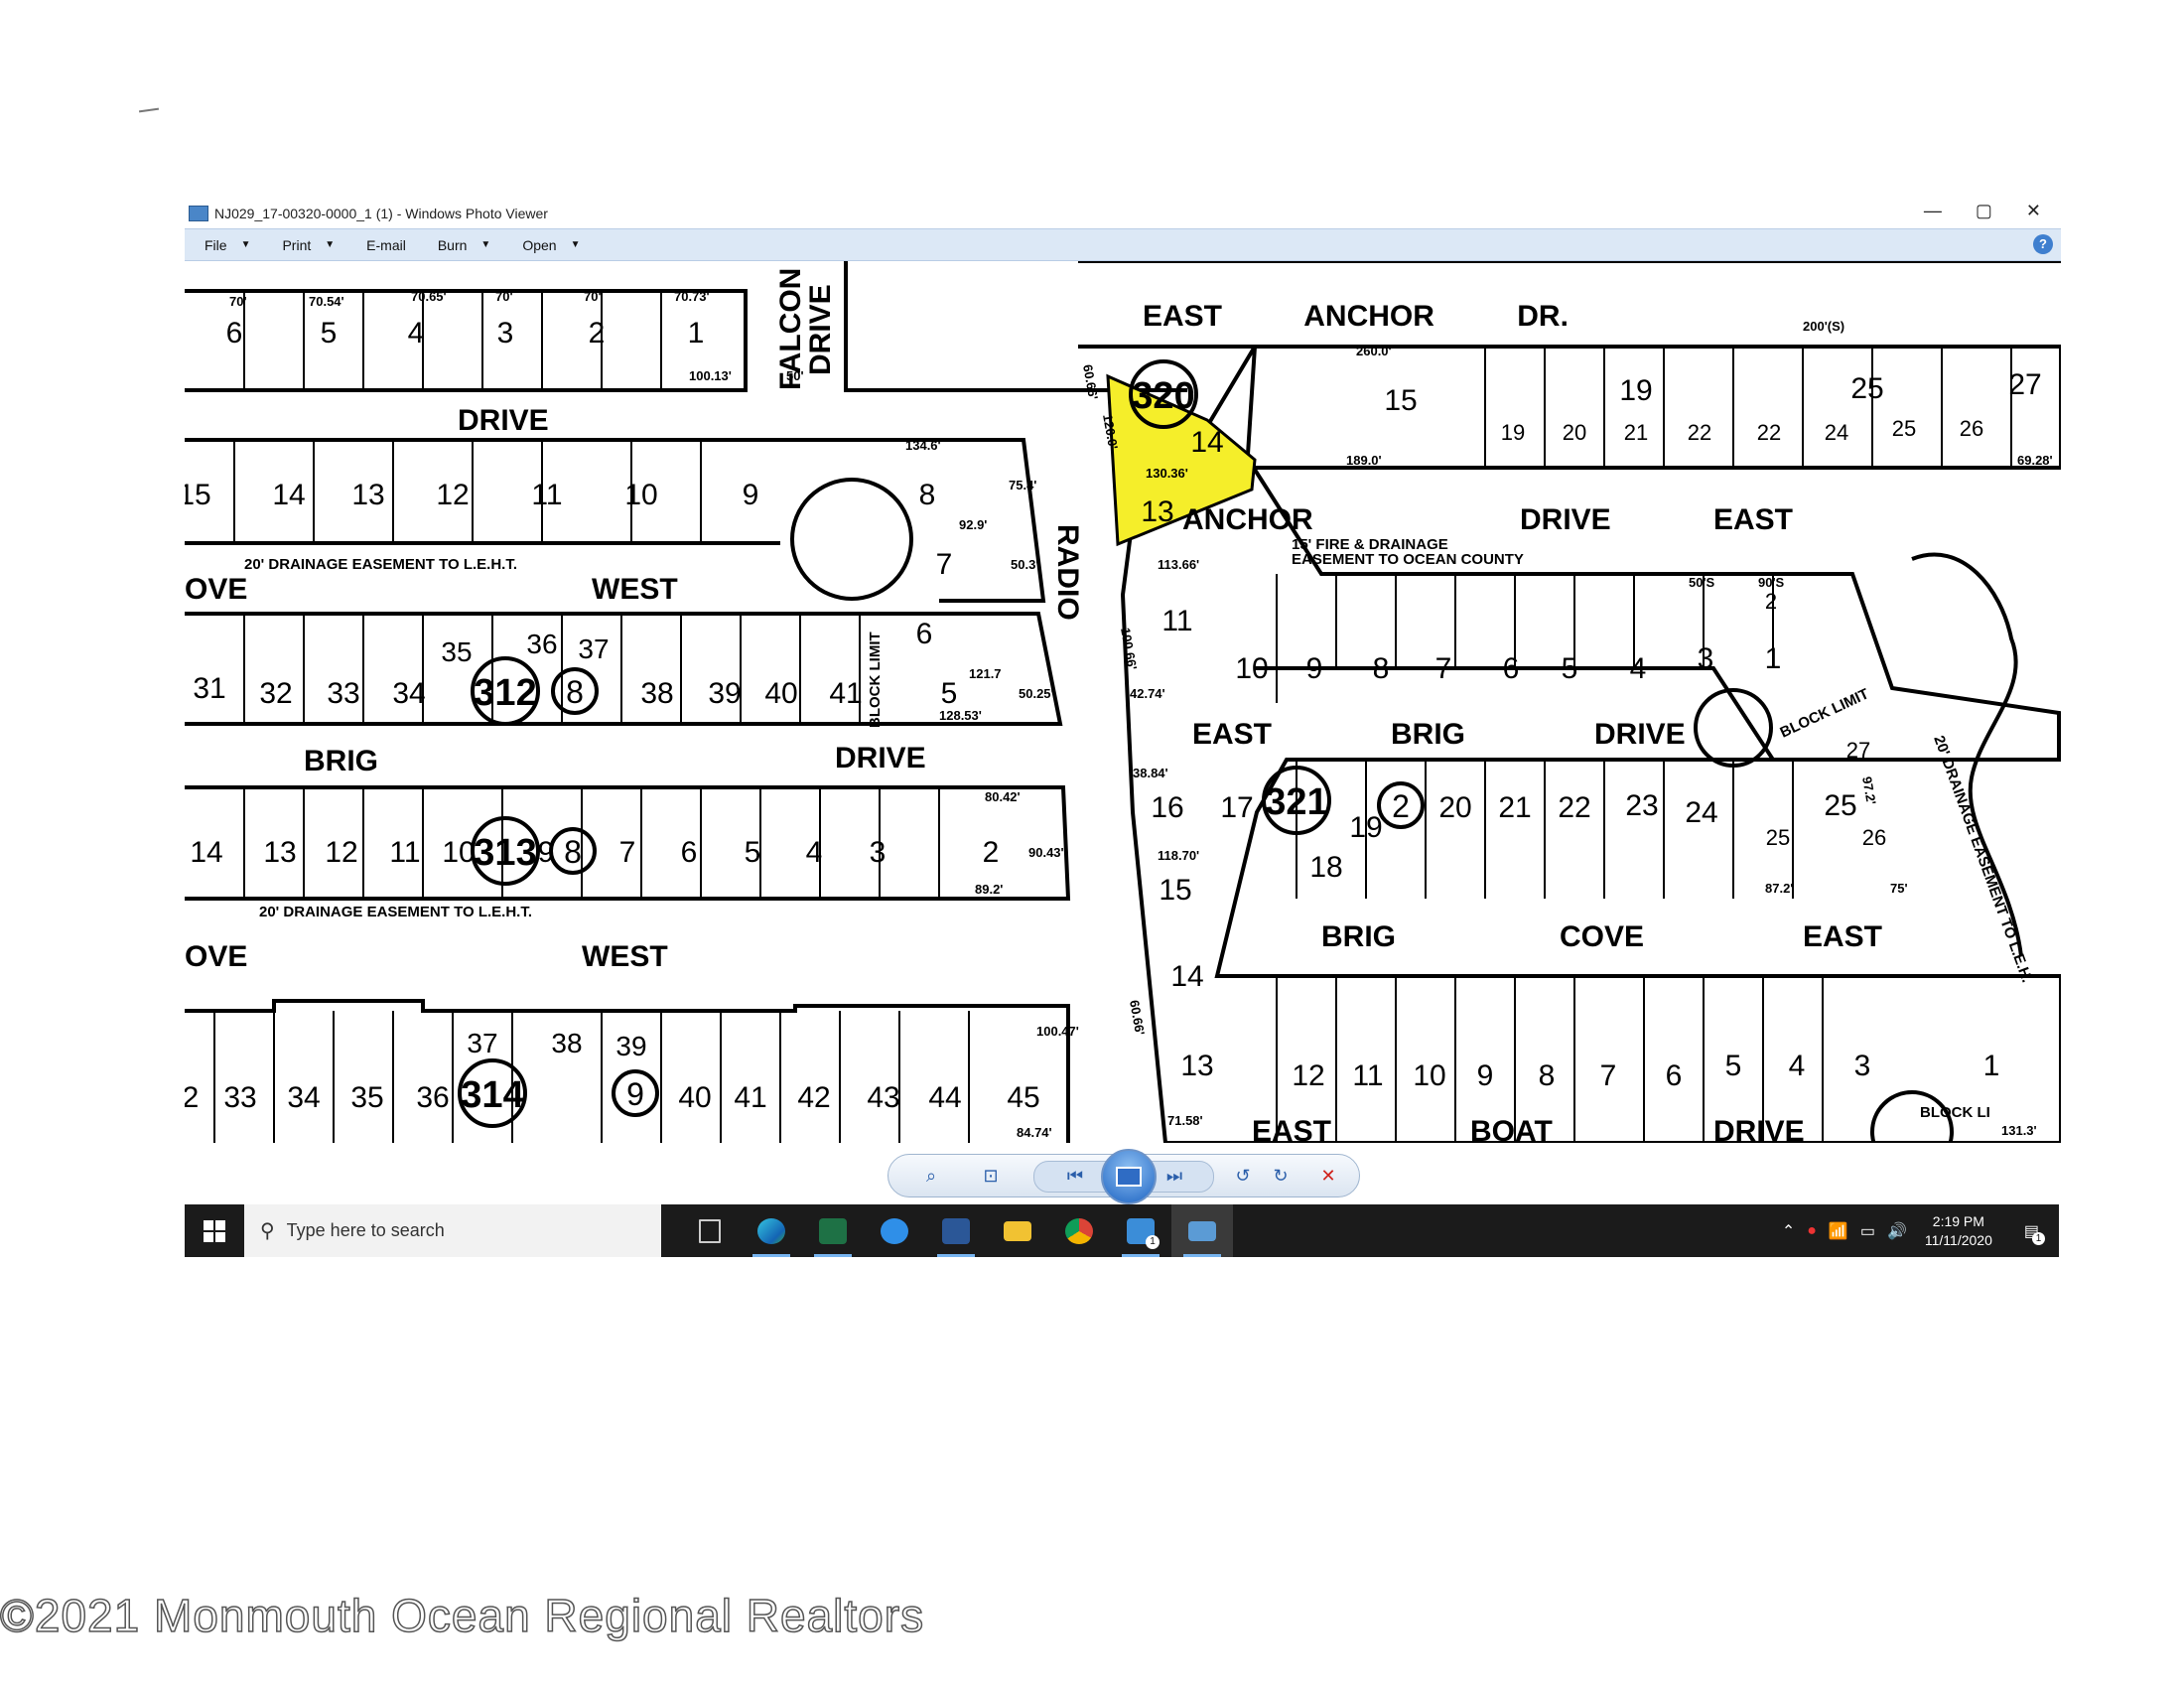 The width and height of the screenshot is (2184, 1688). What do you see at coordinates (1788, 1231) in the screenshot?
I see `chevron-up-icon: ⌃` at bounding box center [1788, 1231].